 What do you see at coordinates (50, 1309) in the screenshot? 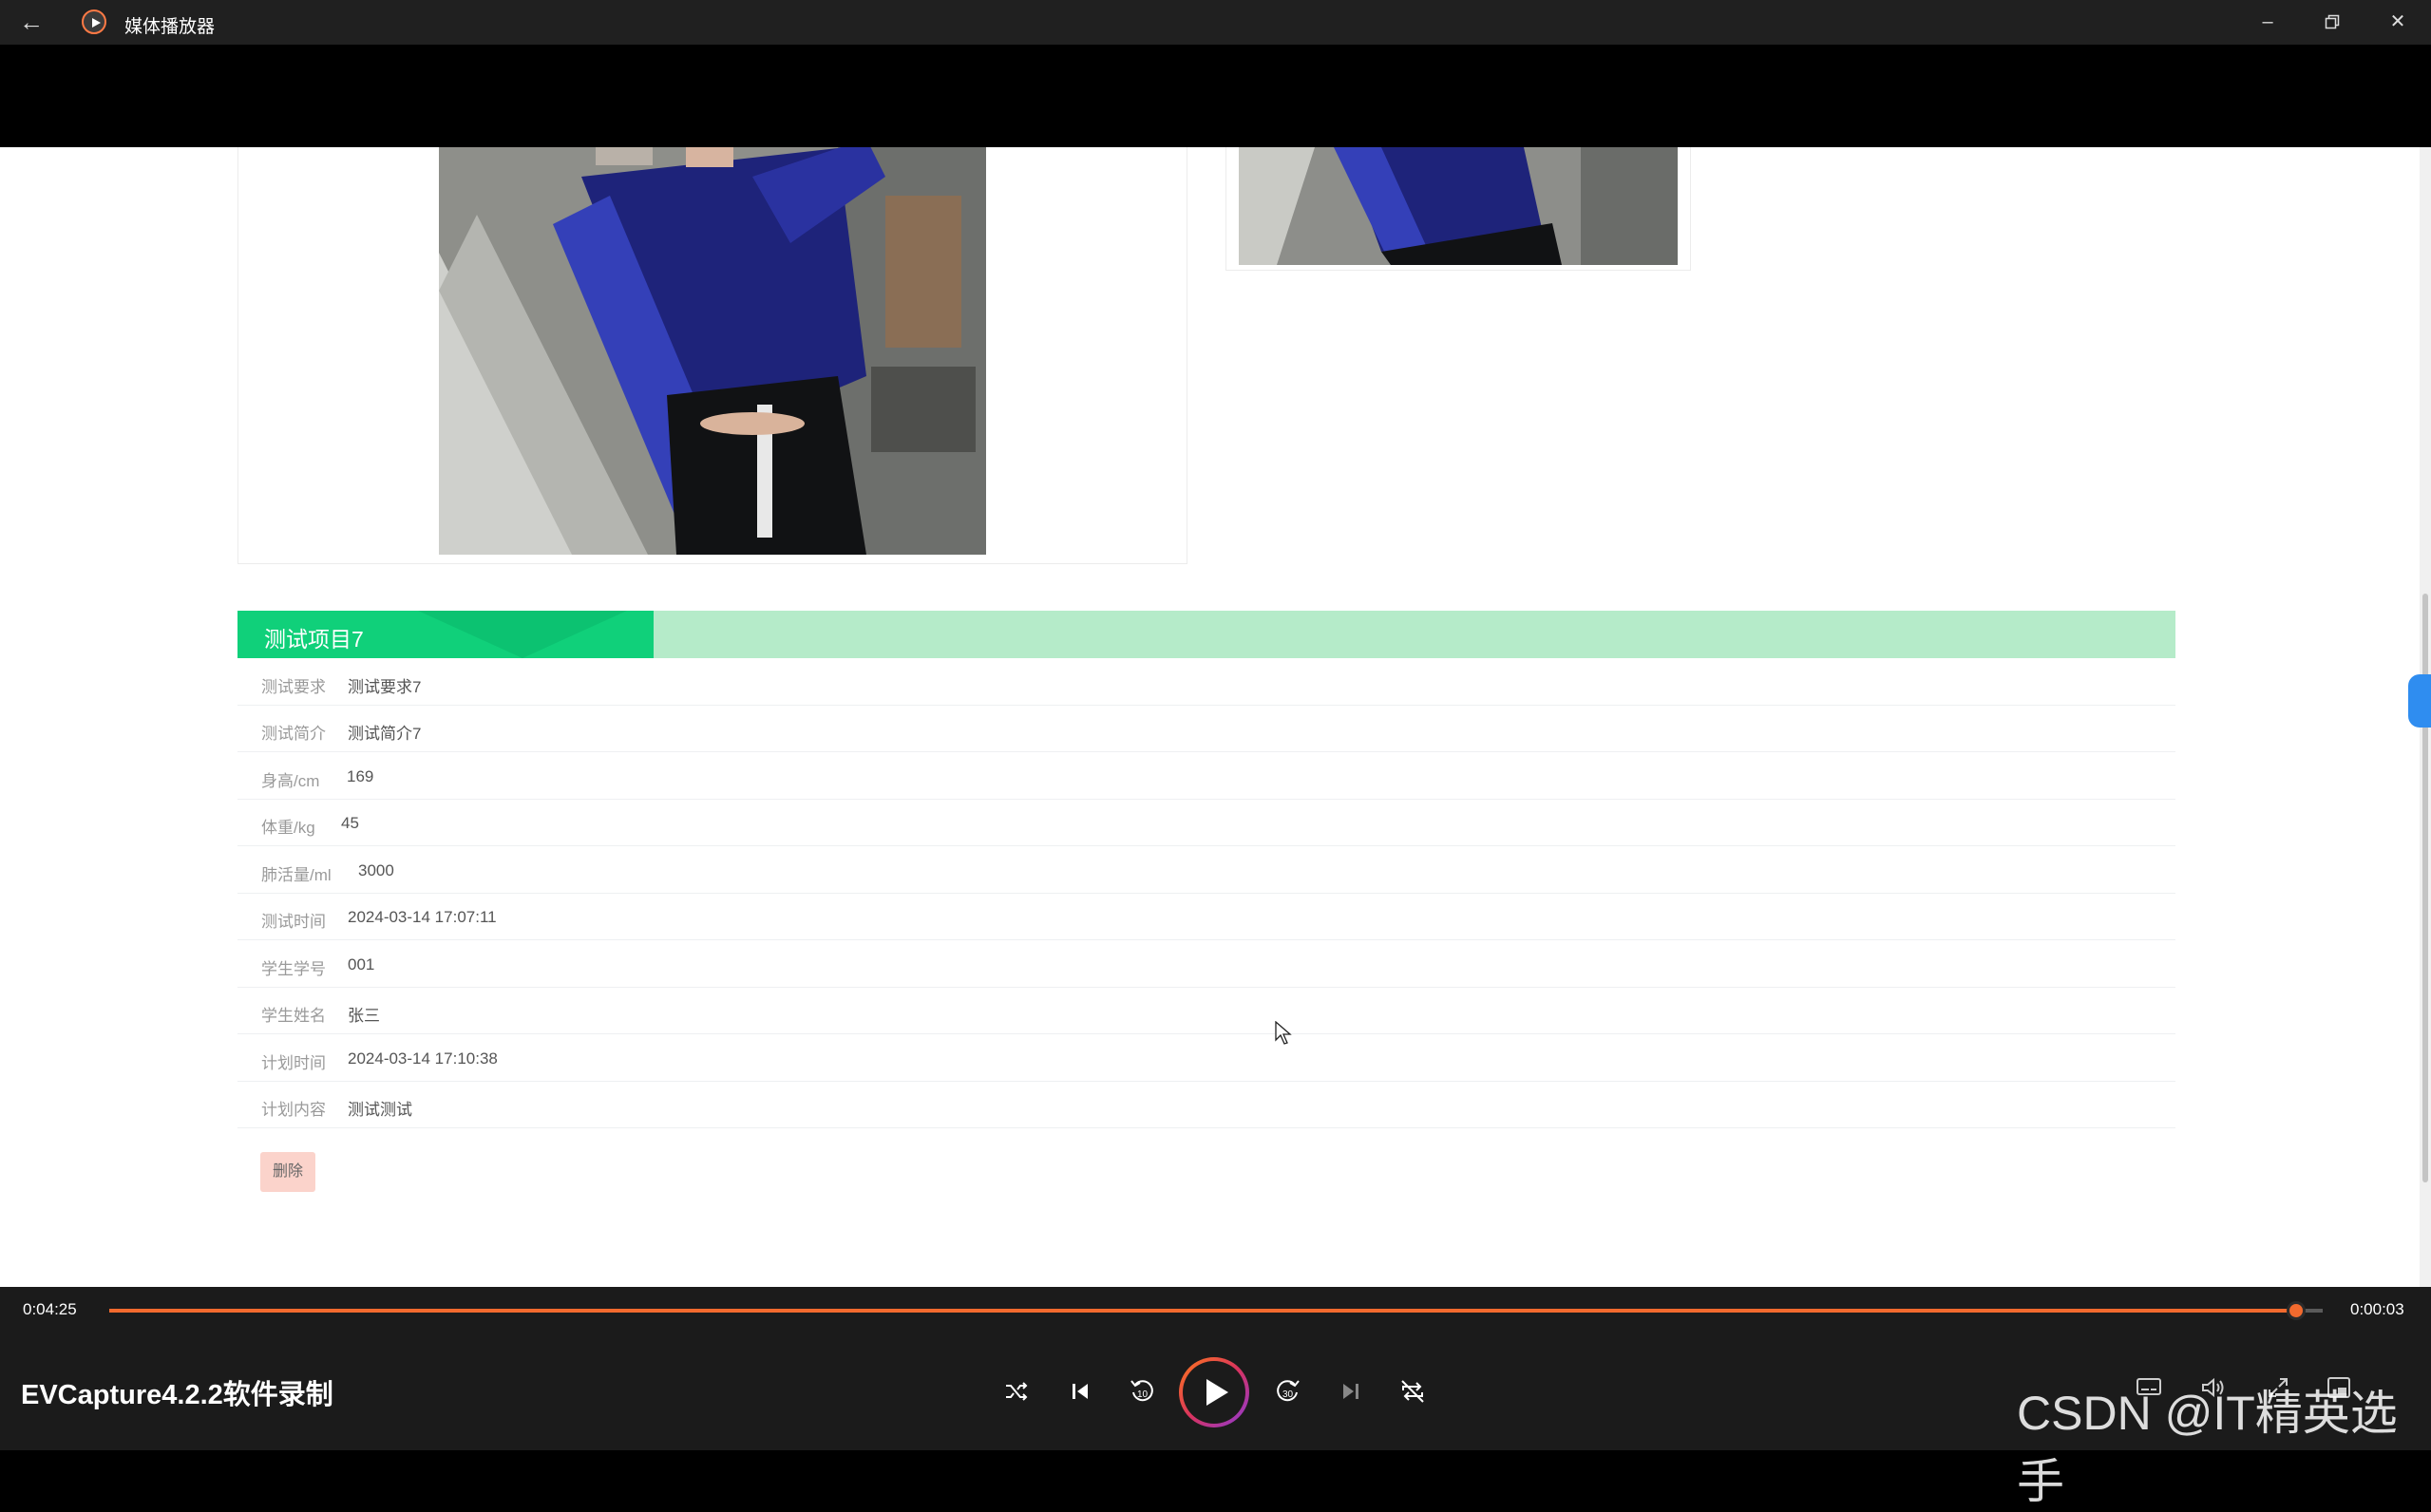
I see `elapsed-time: 0:04:25` at bounding box center [50, 1309].